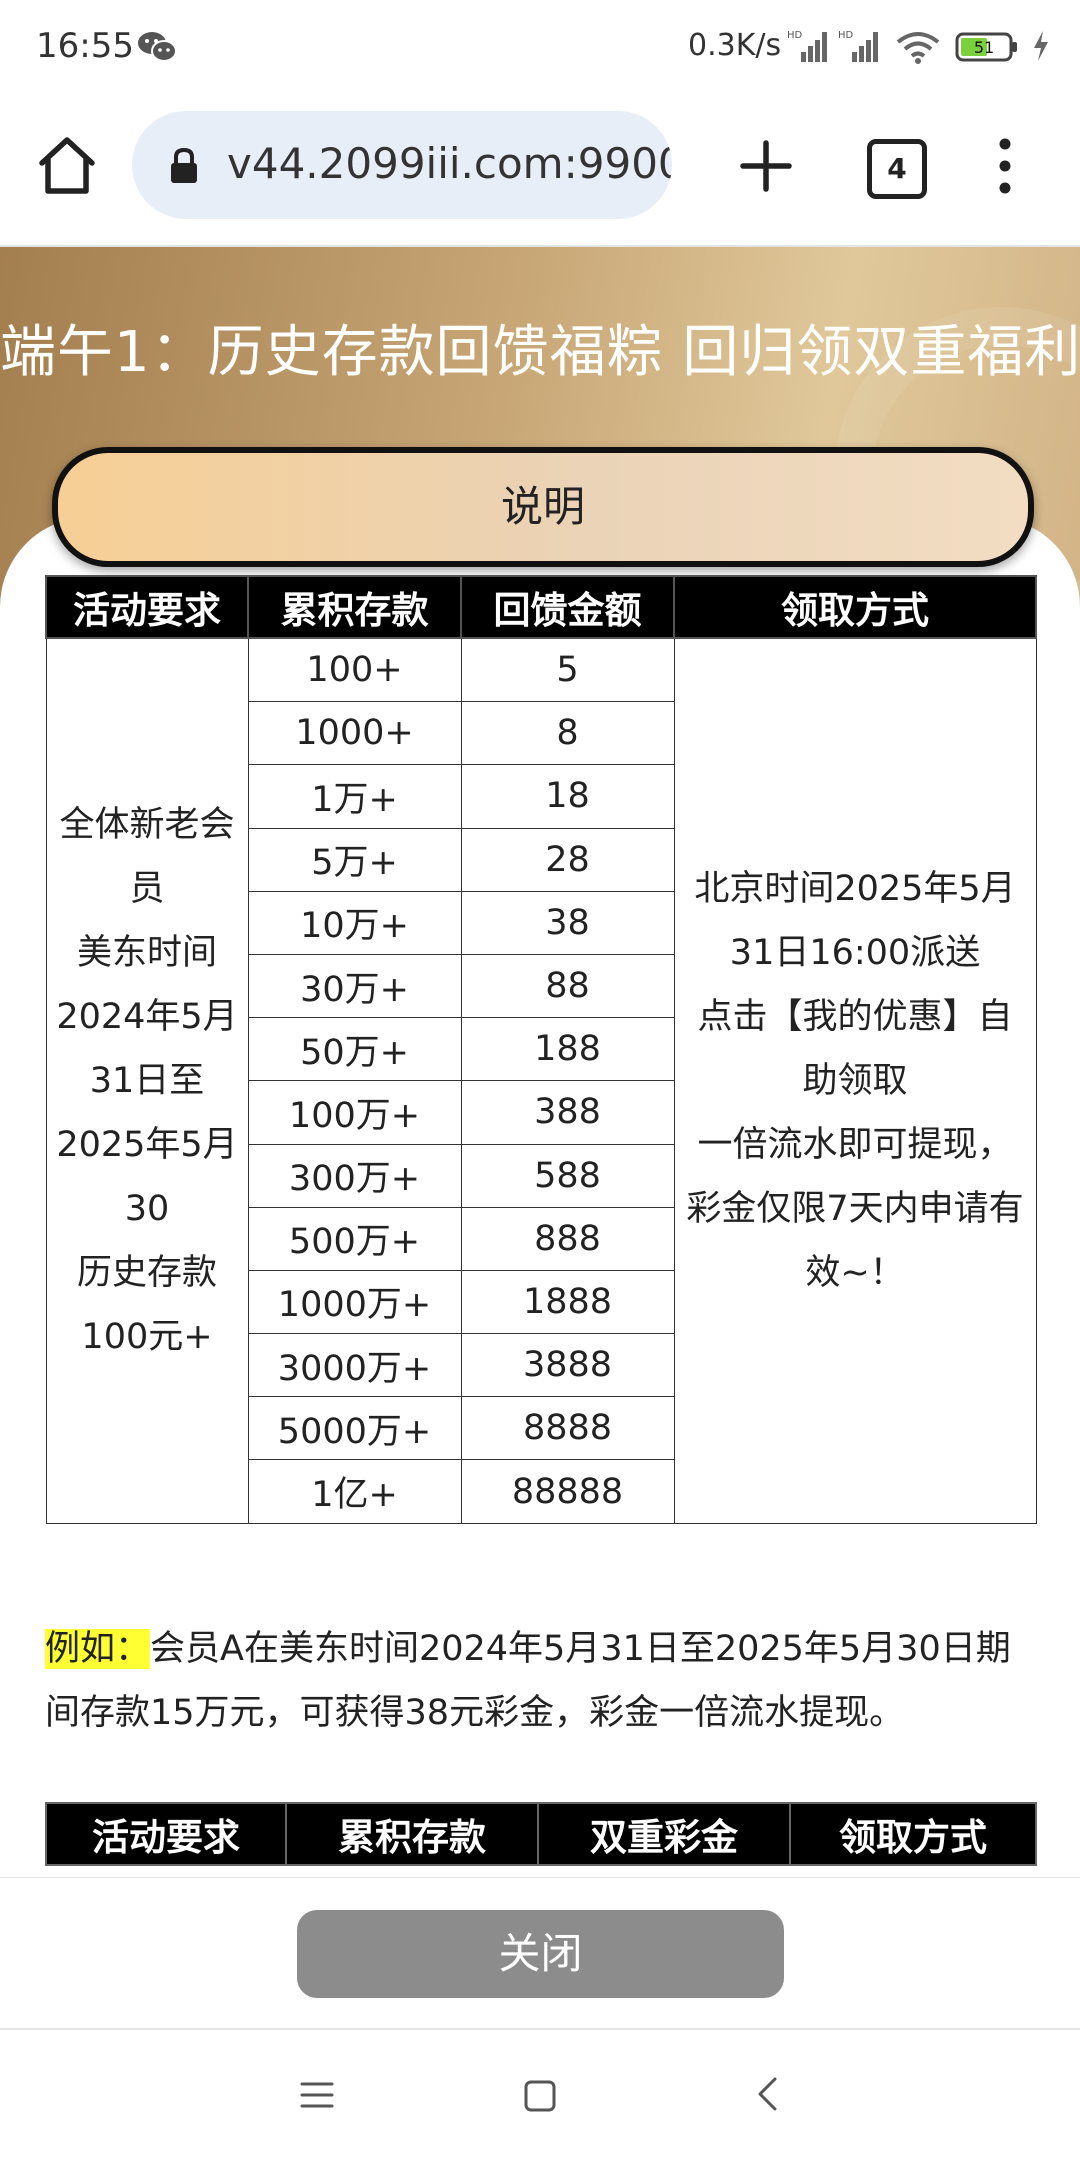 The image size is (1080, 2158). Describe the element at coordinates (184, 165) in the screenshot. I see `lock-icon` at that location.